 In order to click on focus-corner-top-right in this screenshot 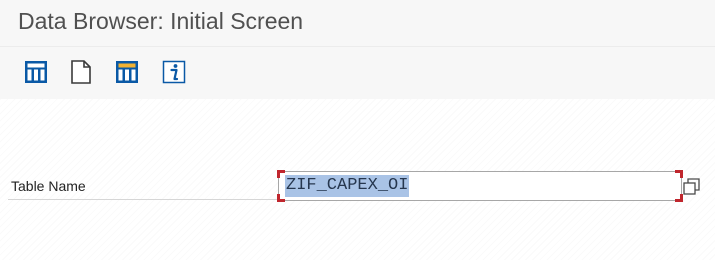, I will do `click(679, 174)`.